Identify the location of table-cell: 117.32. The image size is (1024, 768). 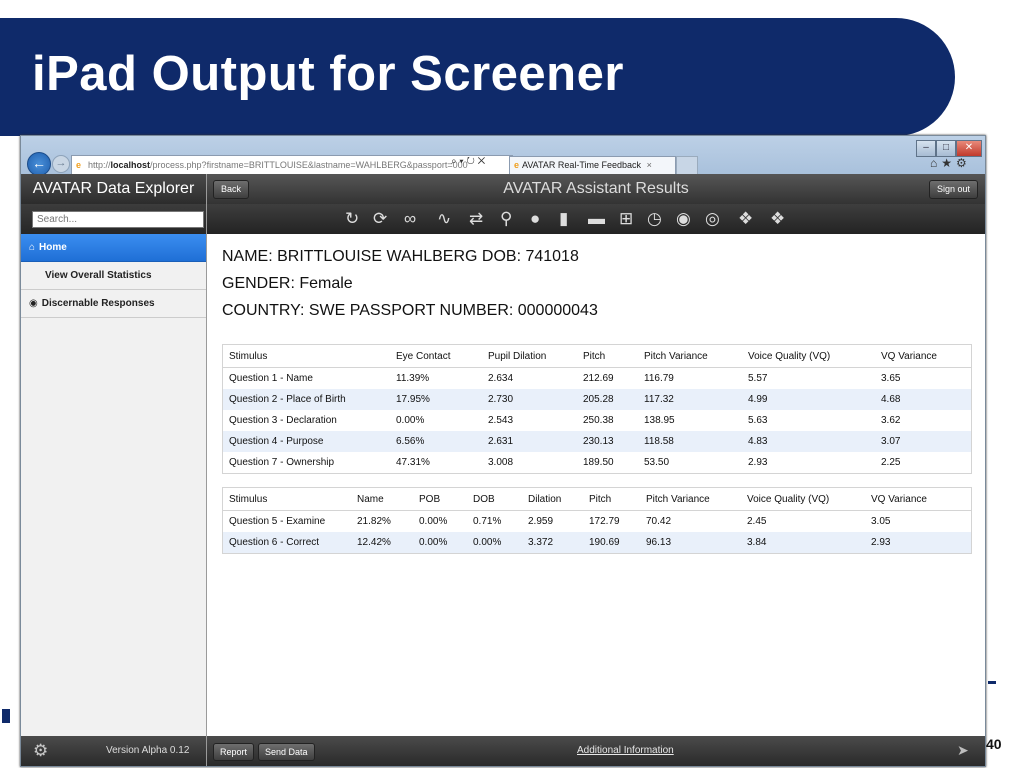
(696, 399).